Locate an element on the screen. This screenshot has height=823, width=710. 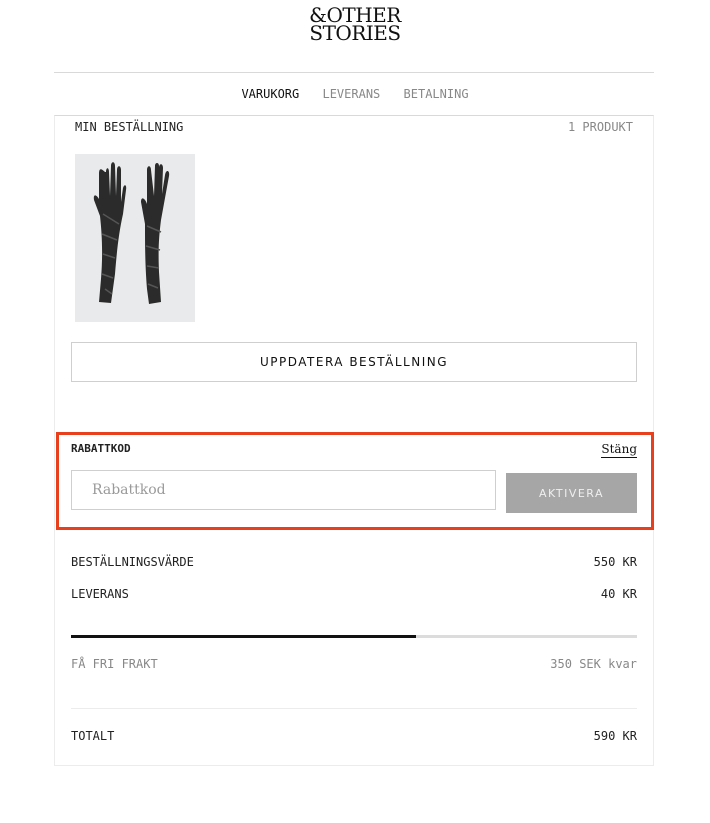
coupon-code-input is located at coordinates (283, 490).